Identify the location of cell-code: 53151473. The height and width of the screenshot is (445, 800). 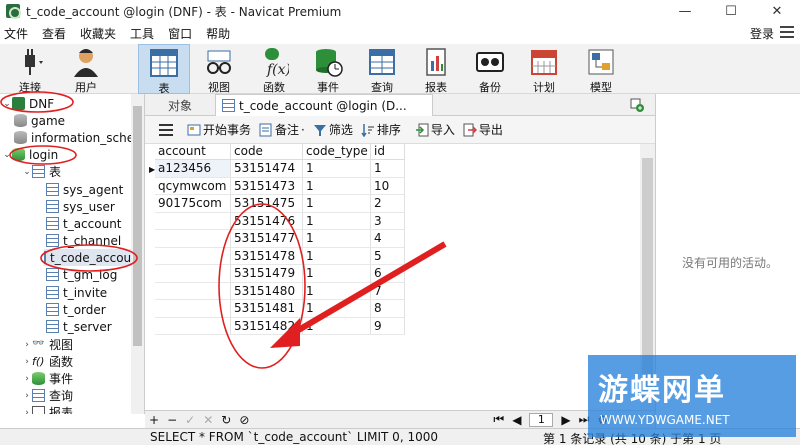
(267, 186).